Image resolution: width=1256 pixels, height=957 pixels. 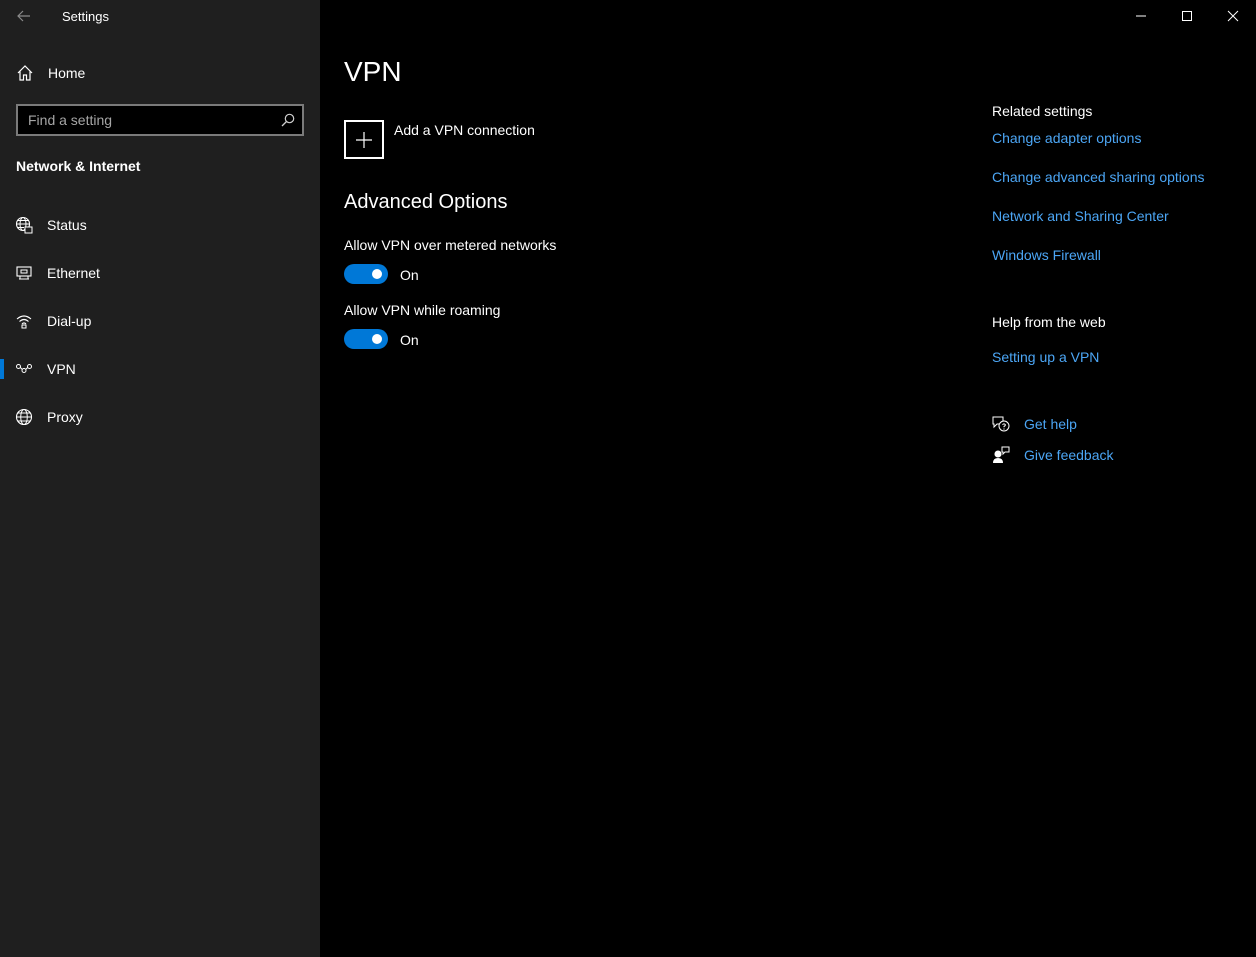 I want to click on search-box, so click(x=160, y=120).